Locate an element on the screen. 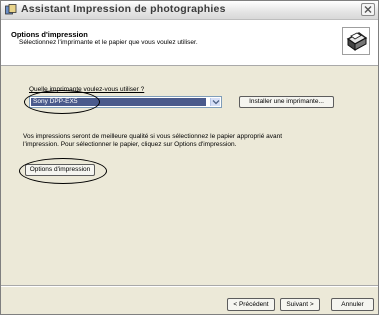  title-bar: Assistant Impression de photographies is located at coordinates (189, 10).